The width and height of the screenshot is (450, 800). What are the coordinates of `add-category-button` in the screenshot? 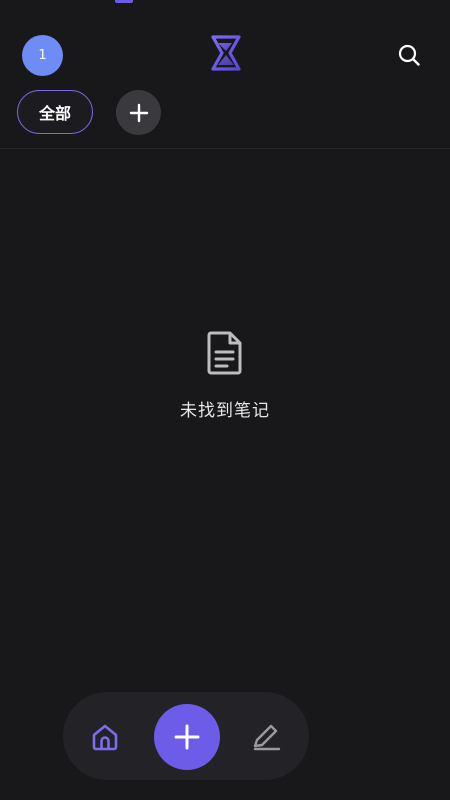 It's located at (138, 112).